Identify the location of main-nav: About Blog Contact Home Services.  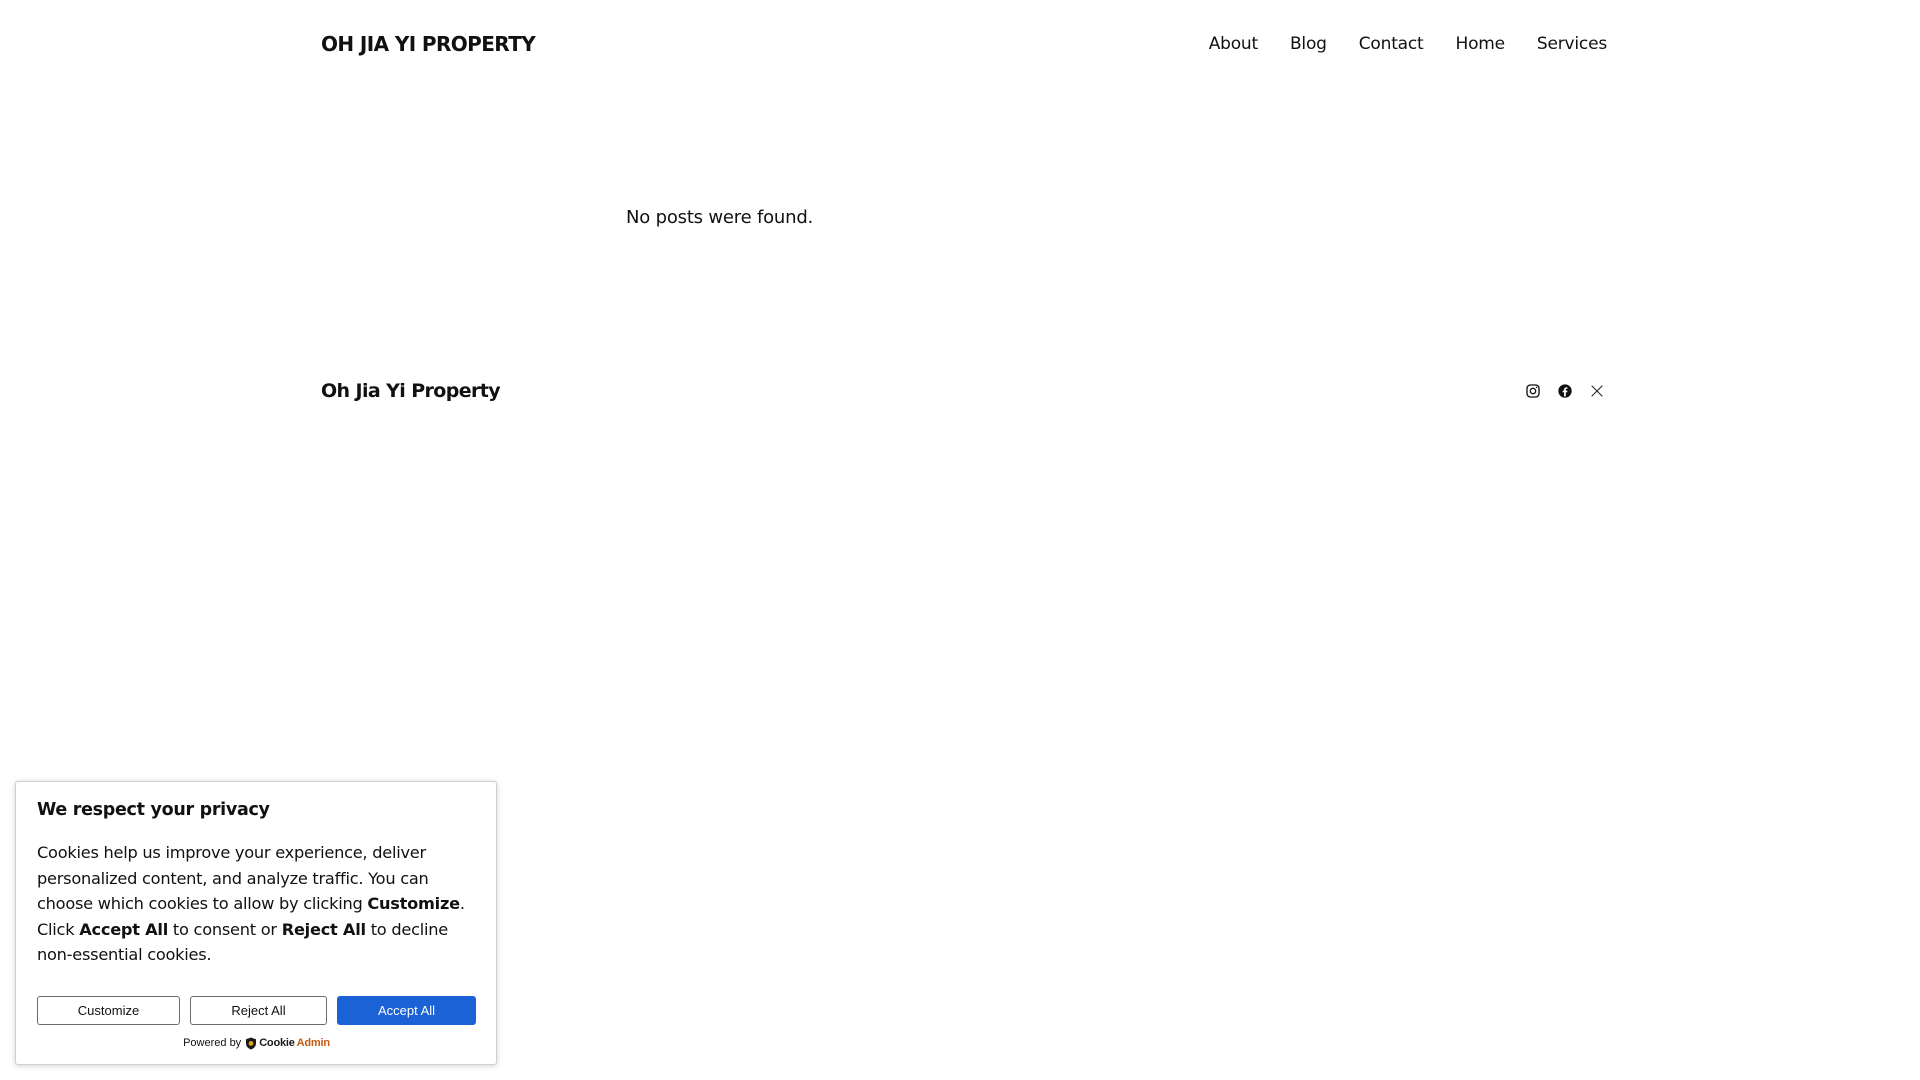
(1408, 44).